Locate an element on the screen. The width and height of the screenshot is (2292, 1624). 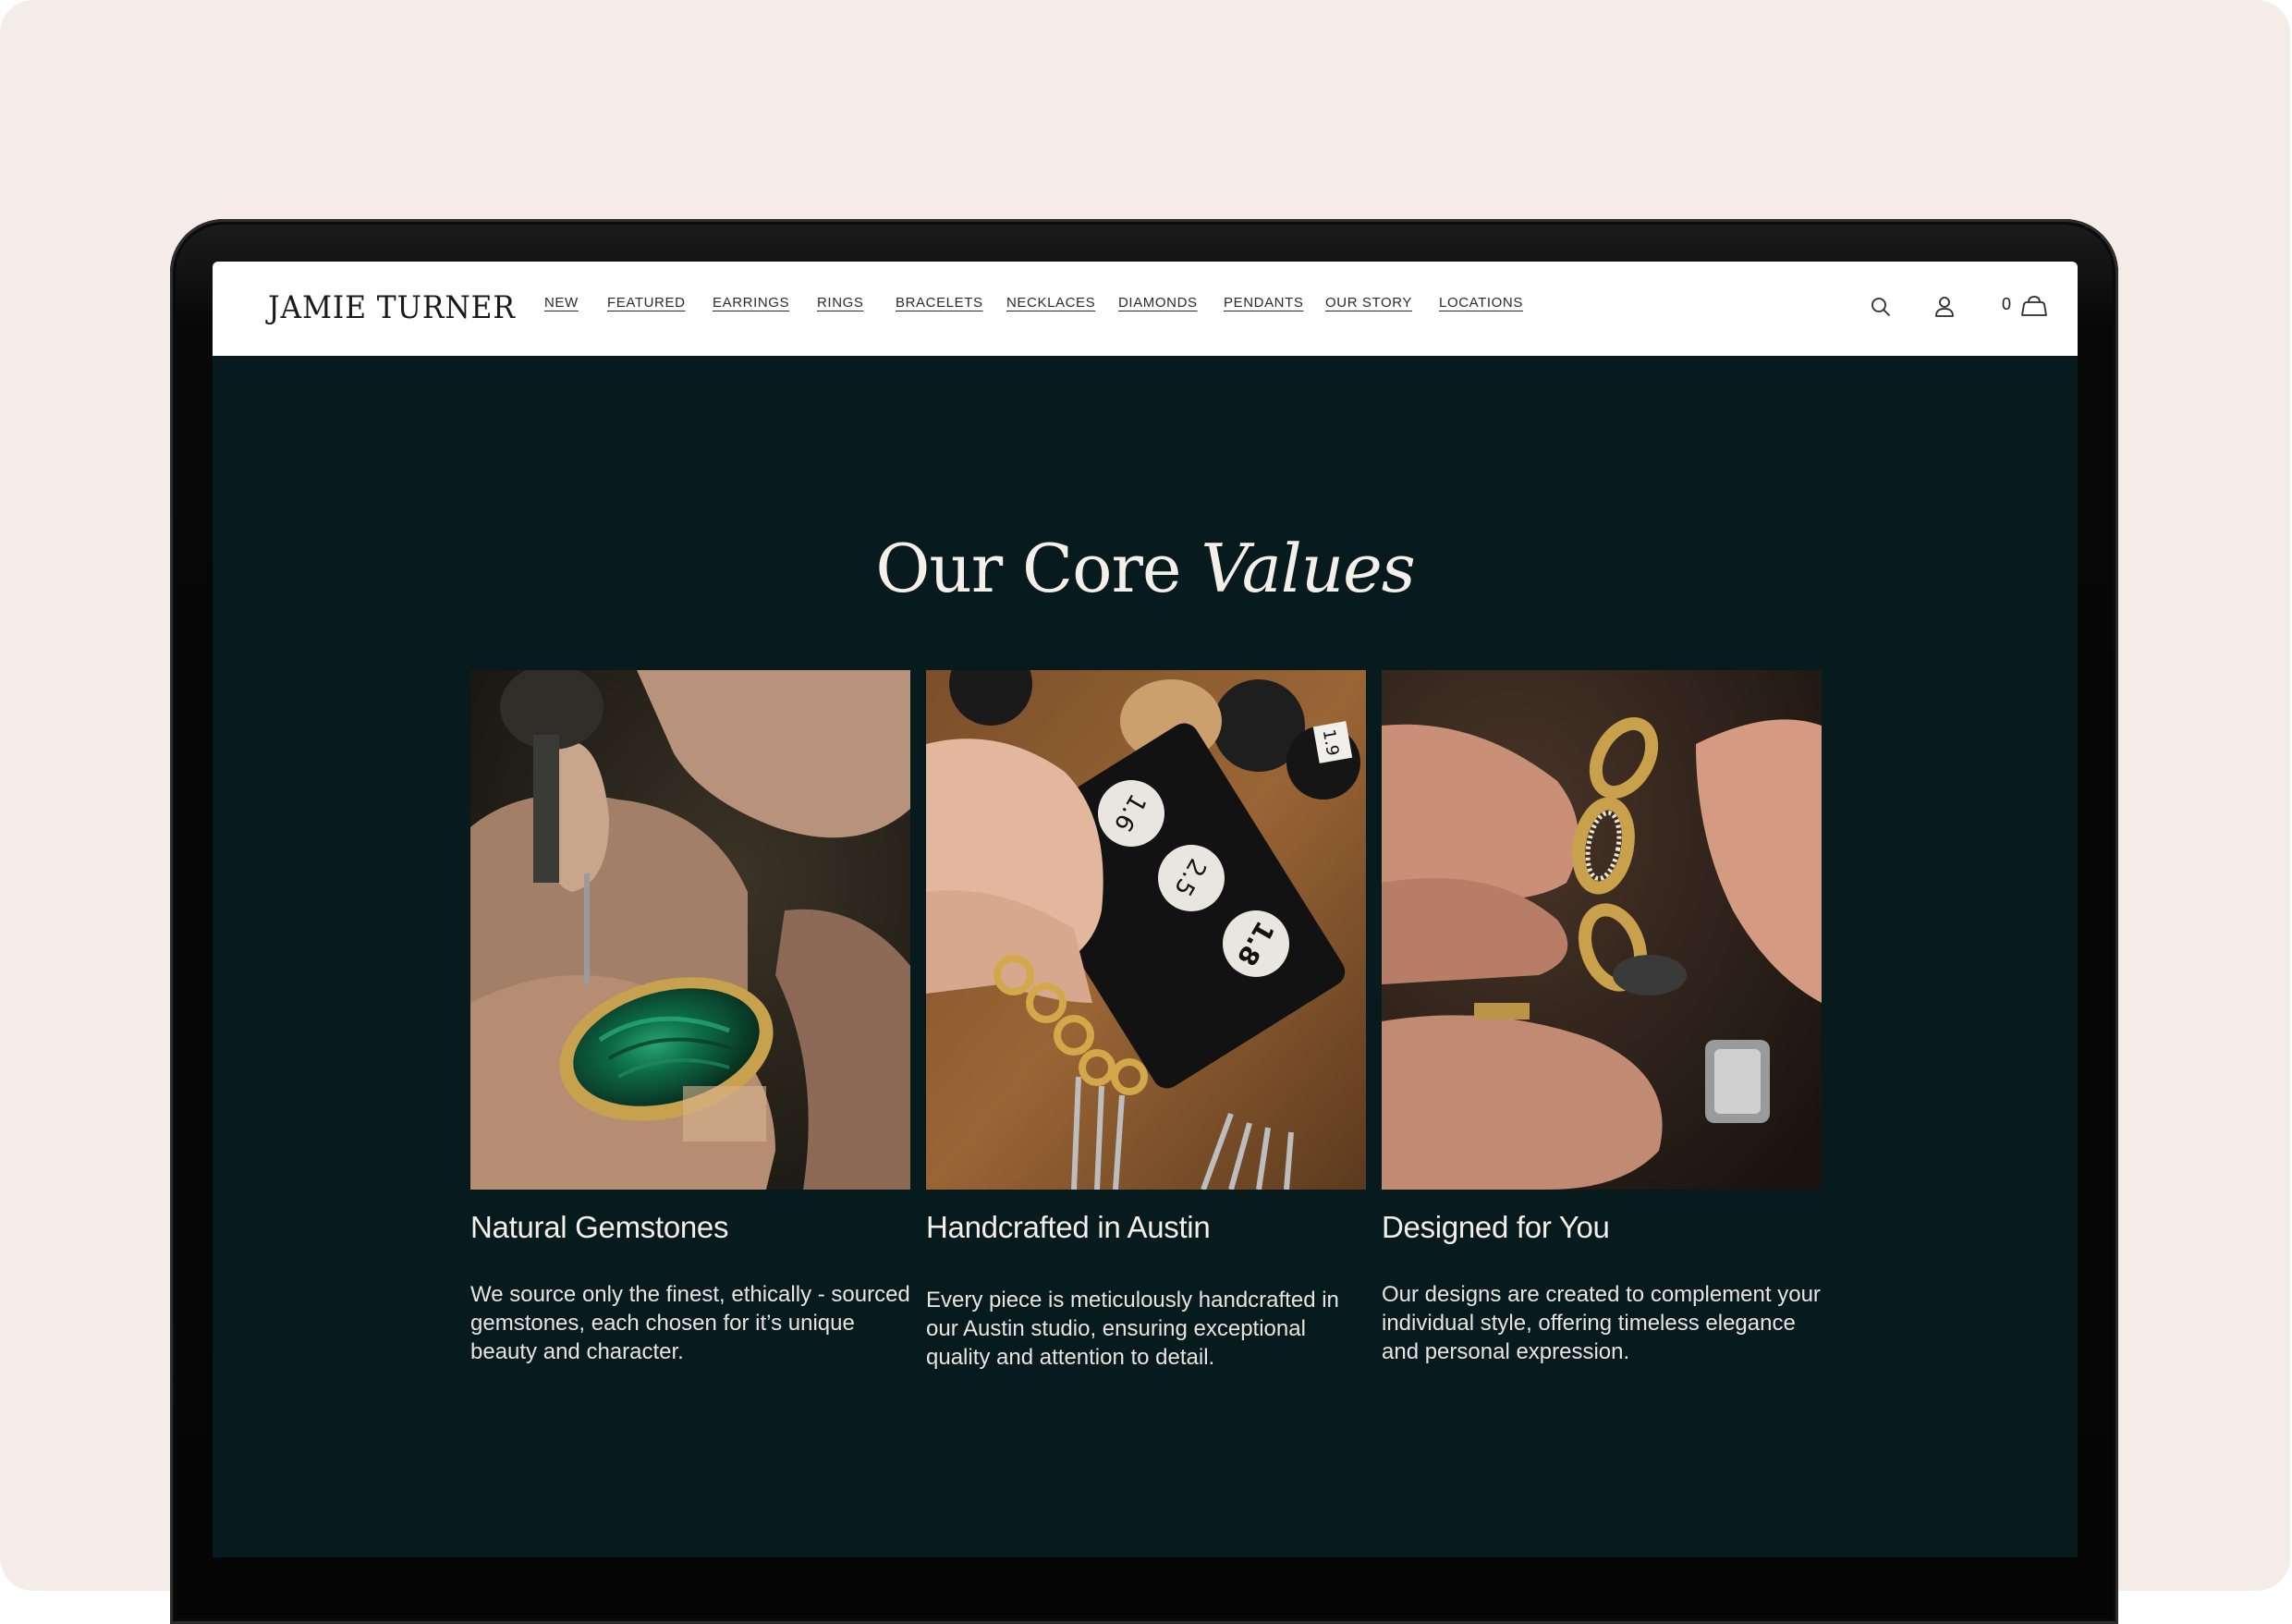
nav-item-diamonds: DIAMONDS is located at coordinates (1158, 303).